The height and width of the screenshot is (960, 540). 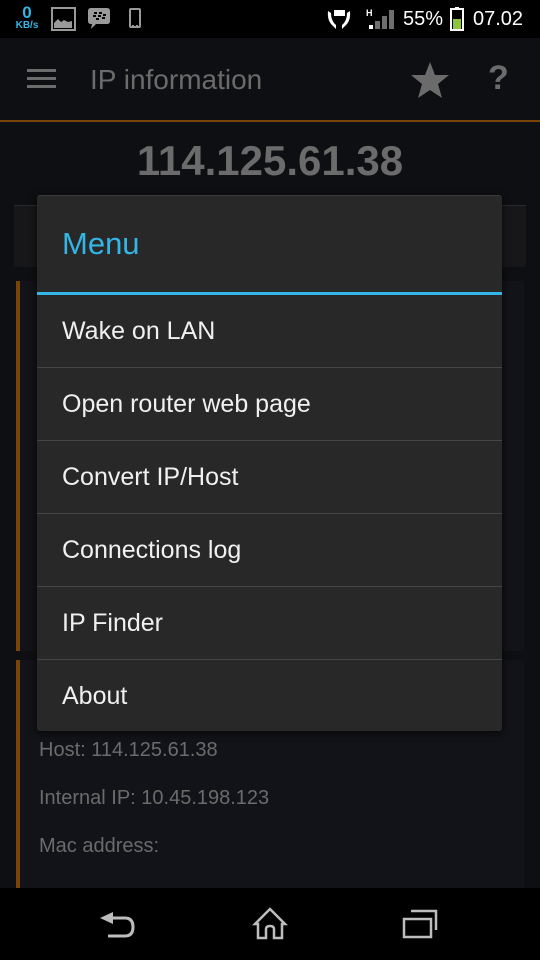 I want to click on menu-item-connections-log: Connections log, so click(x=269, y=550).